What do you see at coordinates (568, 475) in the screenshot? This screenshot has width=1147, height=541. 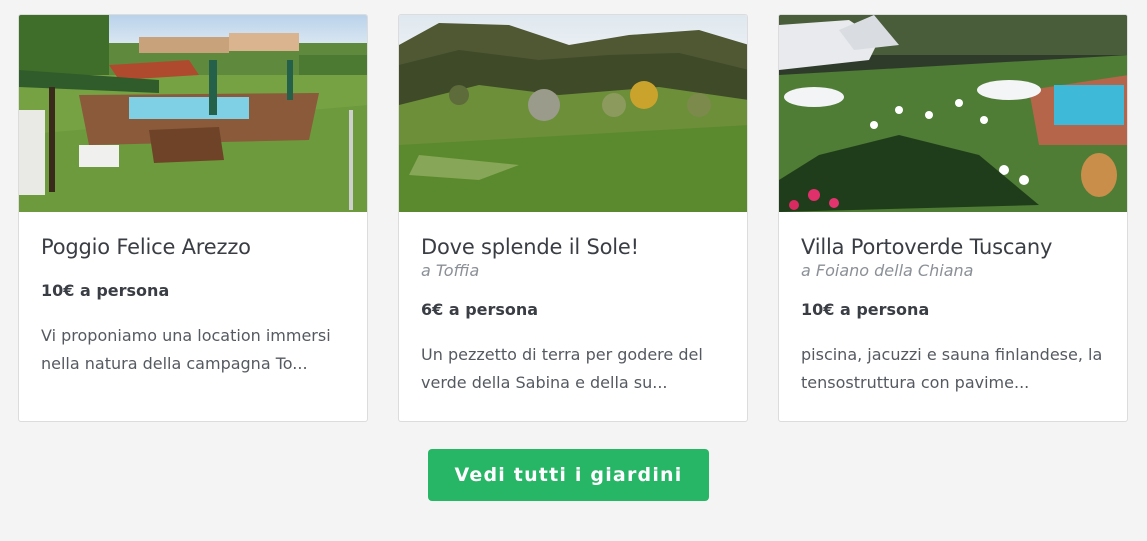 I see `see-all-gardens-button: Vedi tutti i giardini` at bounding box center [568, 475].